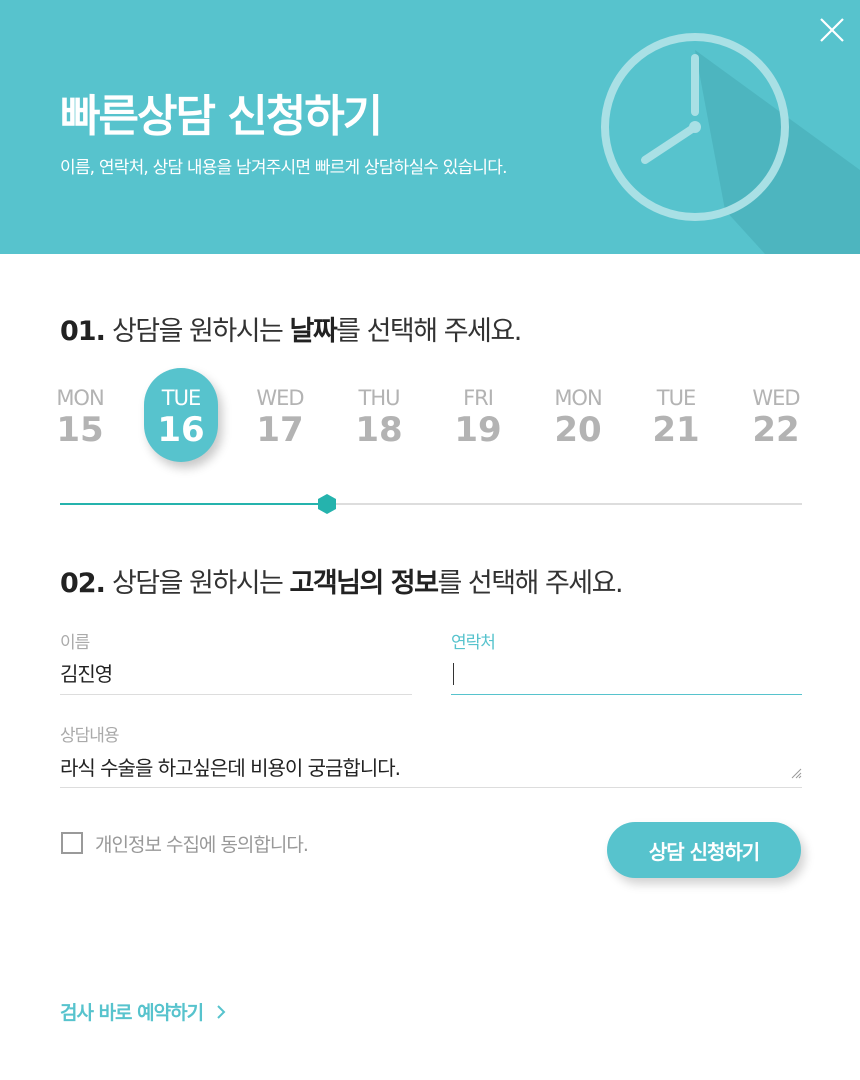 The image size is (860, 1080). I want to click on step1-number: 01., so click(83, 331).